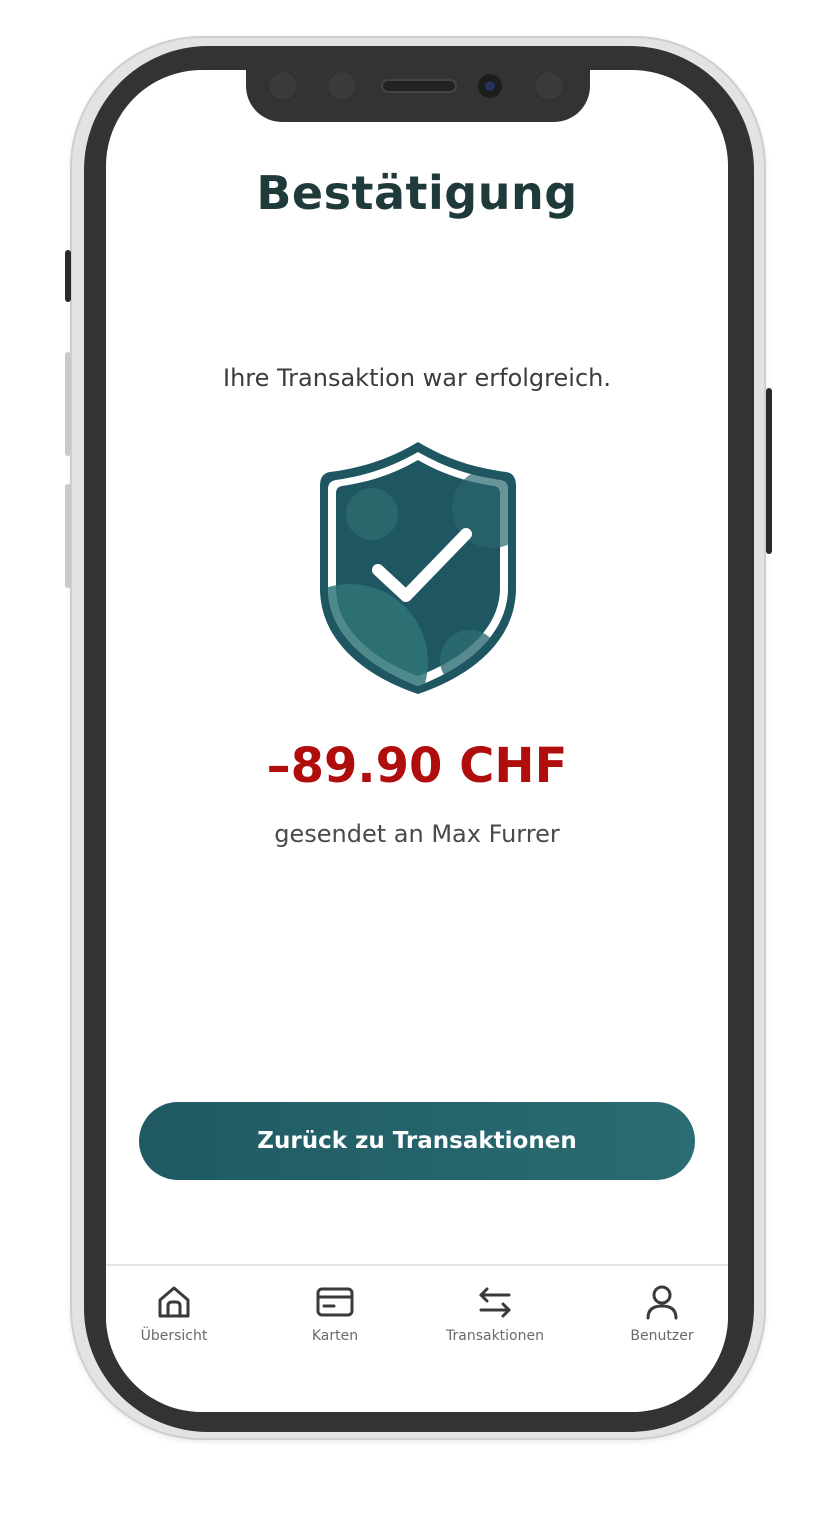  Describe the element at coordinates (68, 536) in the screenshot. I see `volume-down-button` at that location.